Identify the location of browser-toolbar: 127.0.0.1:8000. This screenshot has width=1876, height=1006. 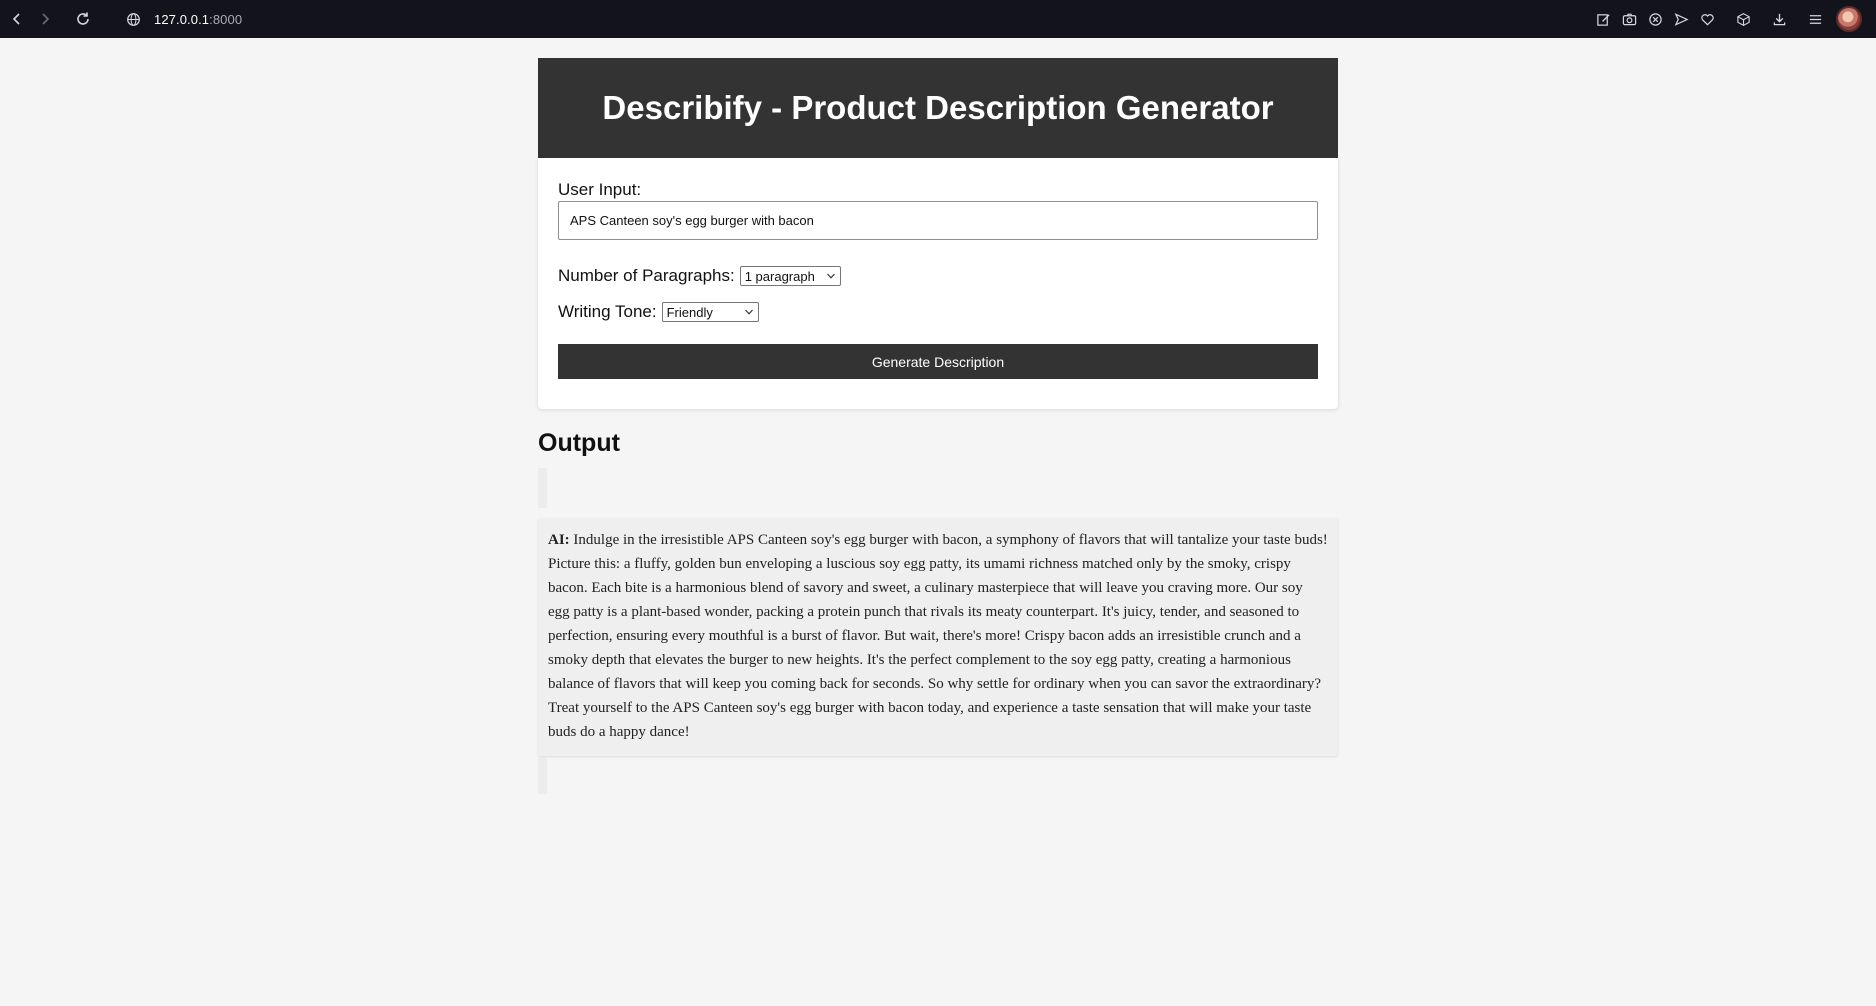
(938, 19).